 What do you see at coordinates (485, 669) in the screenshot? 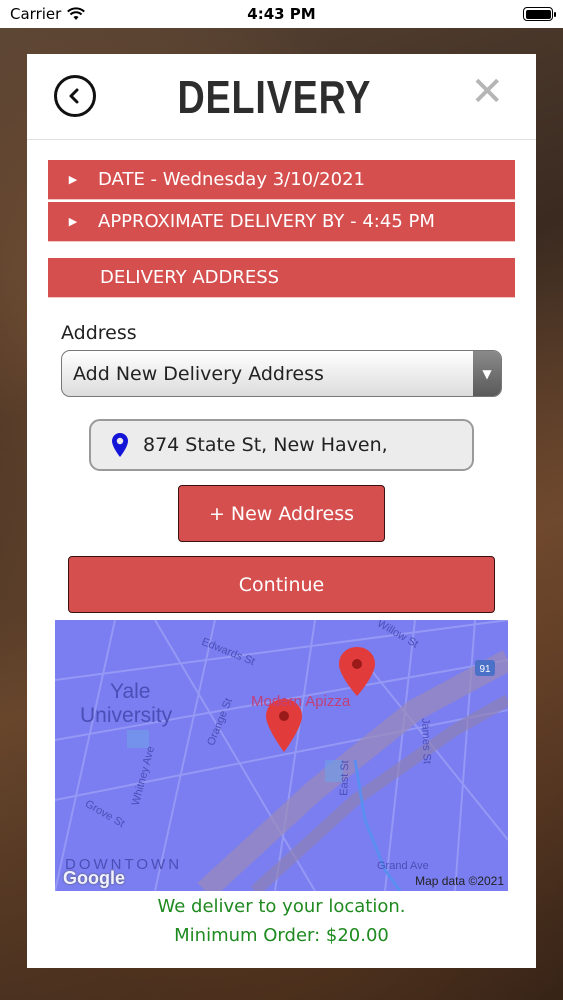
I see `highway-shield-label: 91` at bounding box center [485, 669].